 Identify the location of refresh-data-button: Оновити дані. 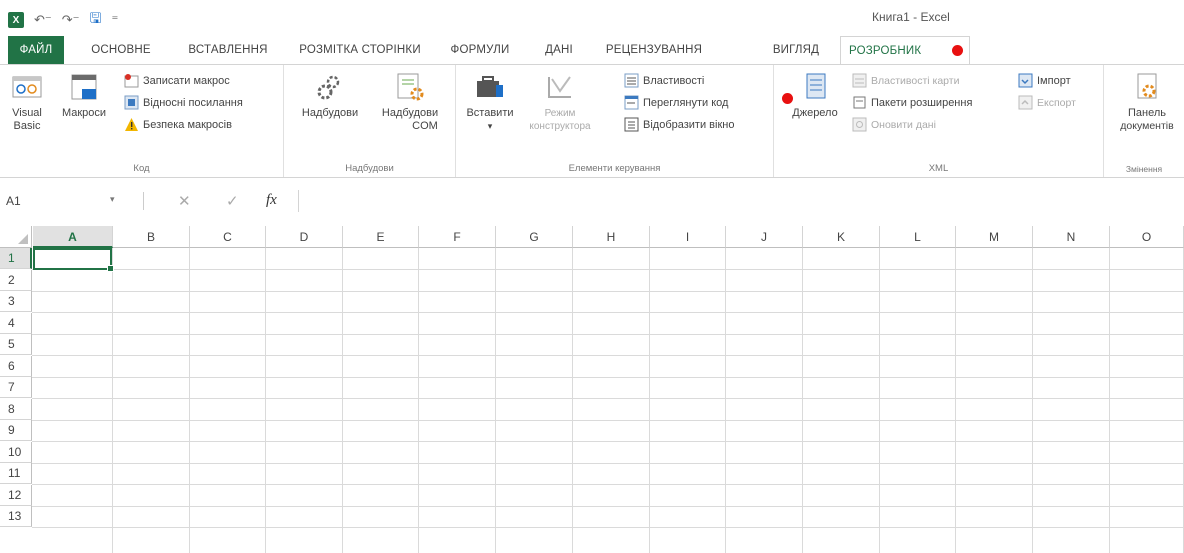
(894, 124).